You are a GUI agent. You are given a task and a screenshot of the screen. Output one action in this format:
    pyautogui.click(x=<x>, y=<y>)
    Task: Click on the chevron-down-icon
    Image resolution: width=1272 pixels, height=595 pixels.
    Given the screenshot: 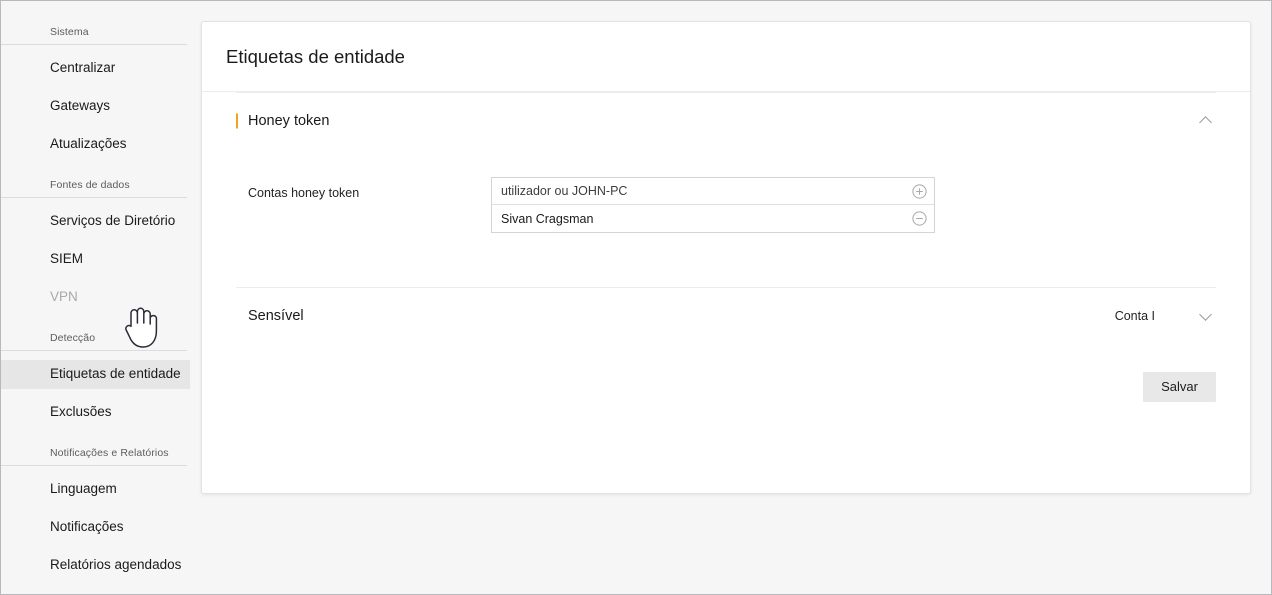 What is the action you would take?
    pyautogui.click(x=1206, y=316)
    